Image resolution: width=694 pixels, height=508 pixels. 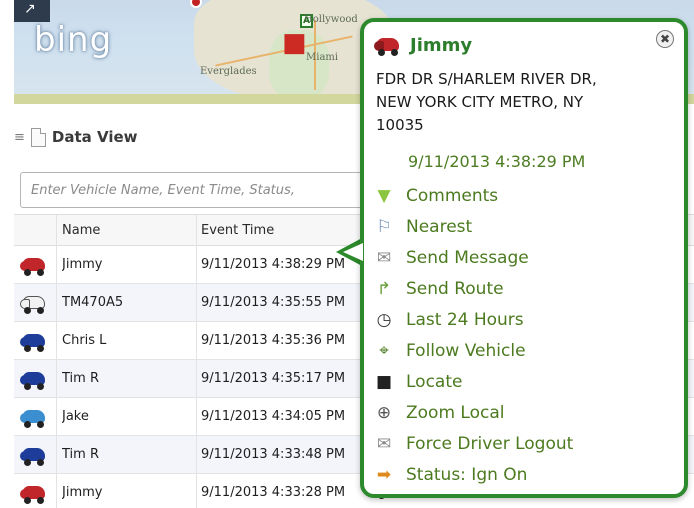 I want to click on action-send-route: ↱ Send Route, so click(x=522, y=288).